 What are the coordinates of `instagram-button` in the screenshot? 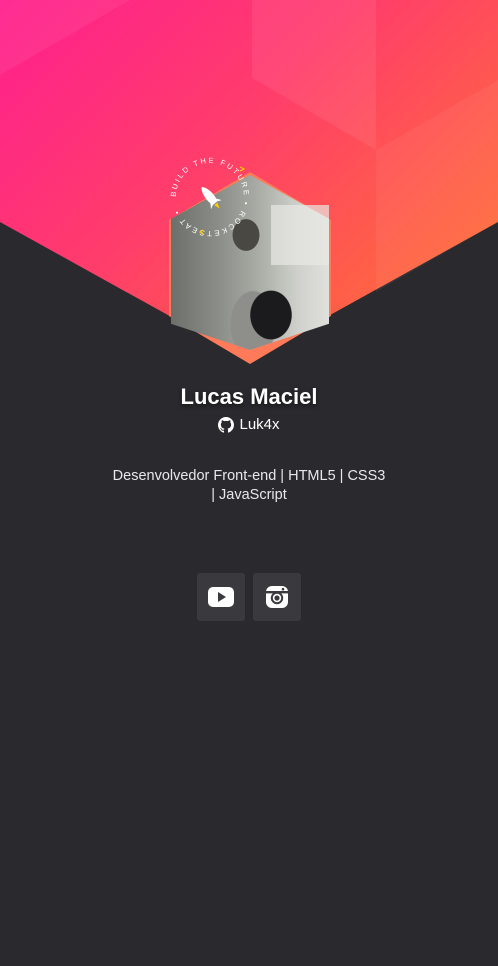 It's located at (277, 597).